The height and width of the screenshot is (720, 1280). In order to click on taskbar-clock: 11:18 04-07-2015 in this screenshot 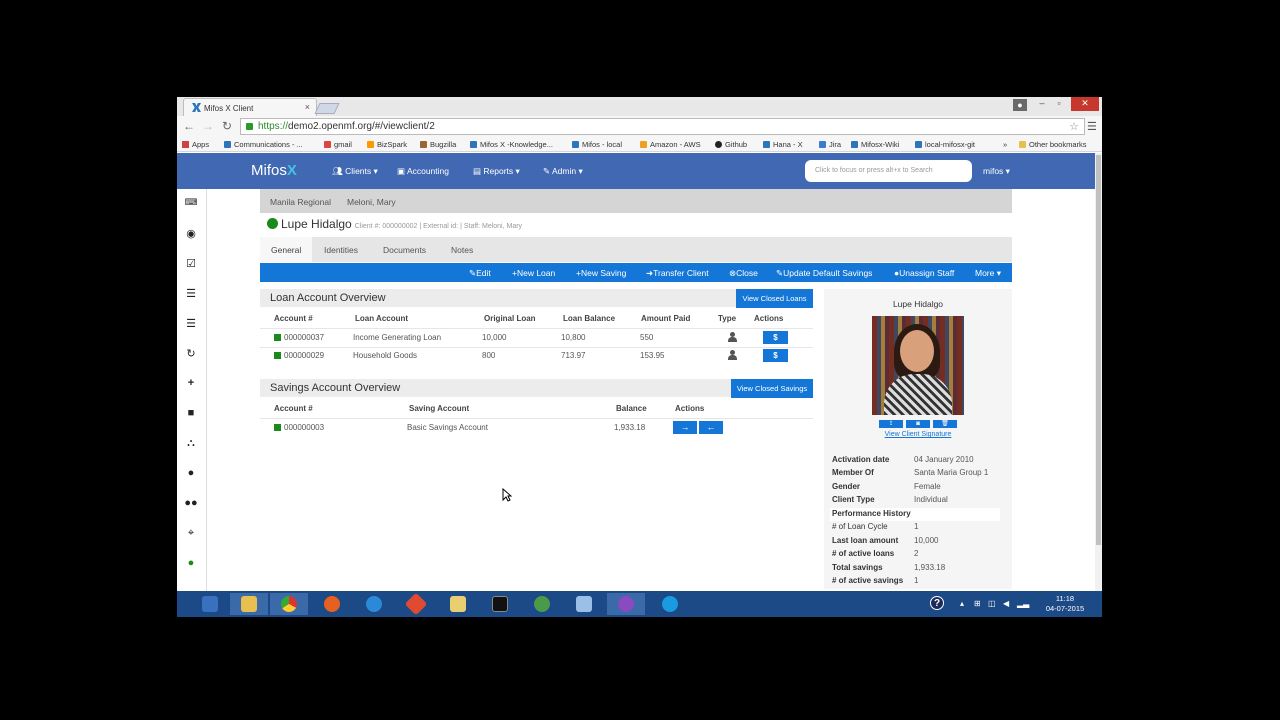, I will do `click(1065, 604)`.